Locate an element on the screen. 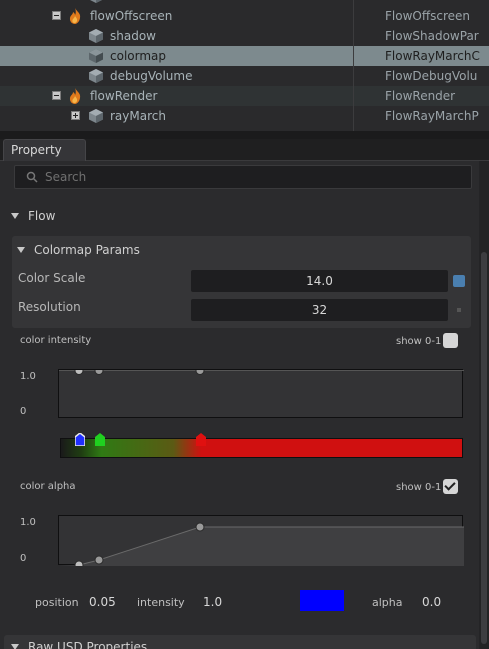  resolution-field: 32 is located at coordinates (319, 310).